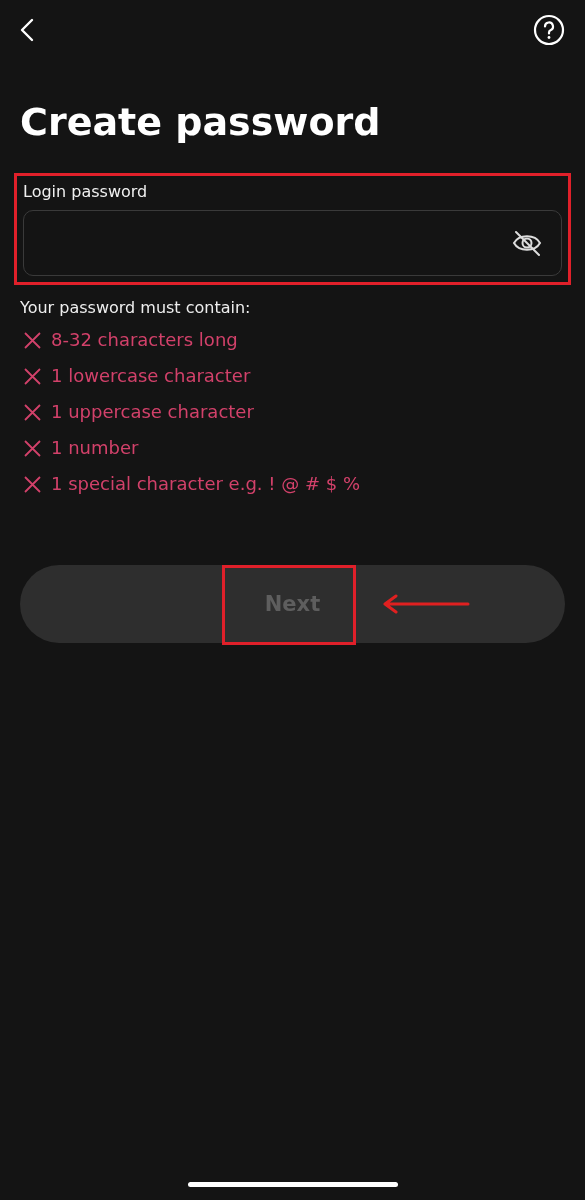 The height and width of the screenshot is (1200, 585). What do you see at coordinates (151, 376) in the screenshot?
I see `requirement-text: 1 lowercase character` at bounding box center [151, 376].